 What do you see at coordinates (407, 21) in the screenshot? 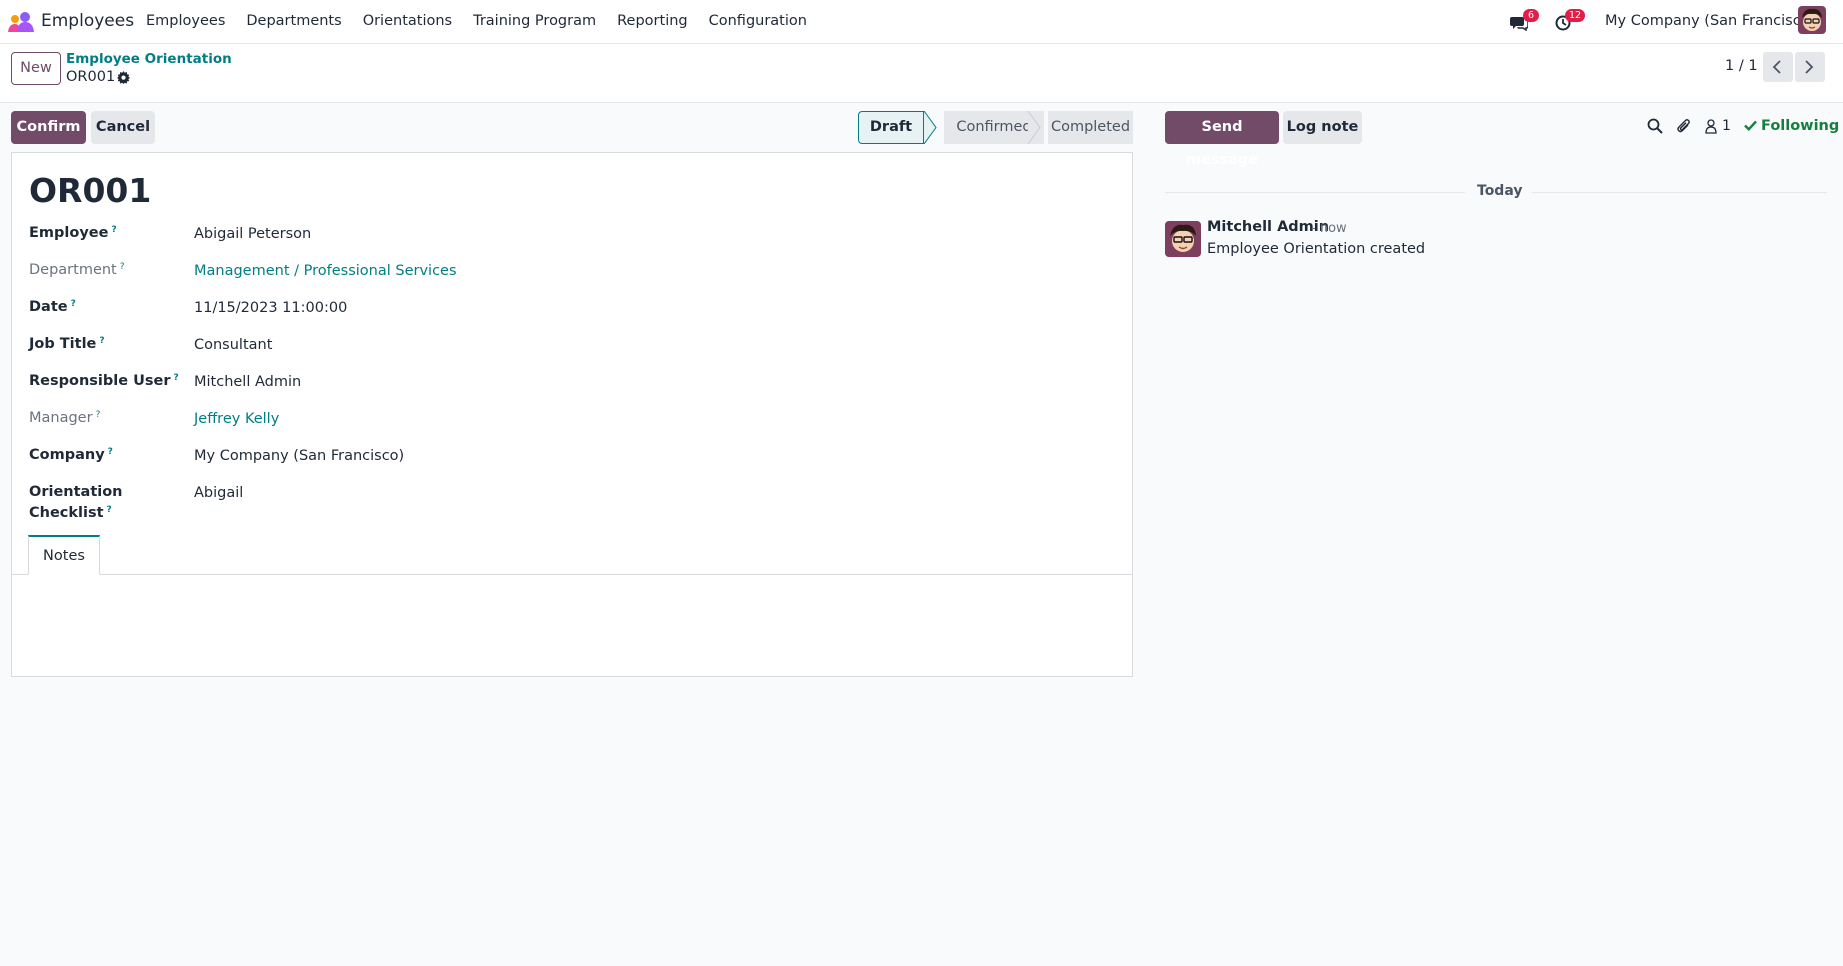
I see `menu-orientations: Orientations` at bounding box center [407, 21].